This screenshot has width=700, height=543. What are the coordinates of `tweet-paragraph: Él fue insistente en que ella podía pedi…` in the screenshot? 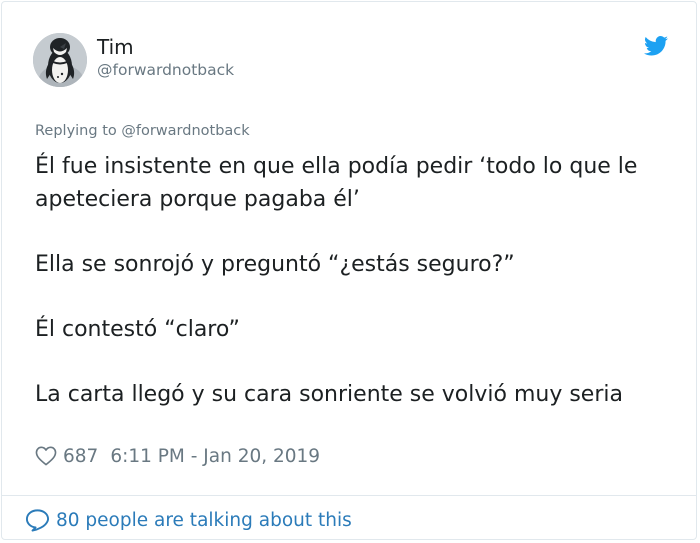 It's located at (336, 183).